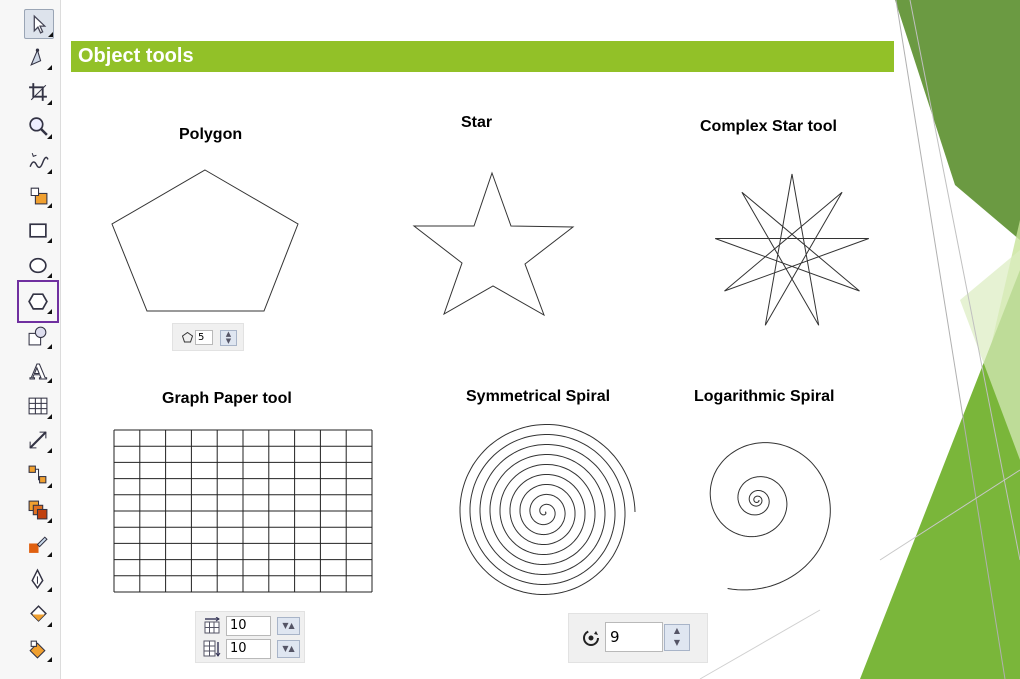  I want to click on shape-edit-tool-button, so click(38, 57).